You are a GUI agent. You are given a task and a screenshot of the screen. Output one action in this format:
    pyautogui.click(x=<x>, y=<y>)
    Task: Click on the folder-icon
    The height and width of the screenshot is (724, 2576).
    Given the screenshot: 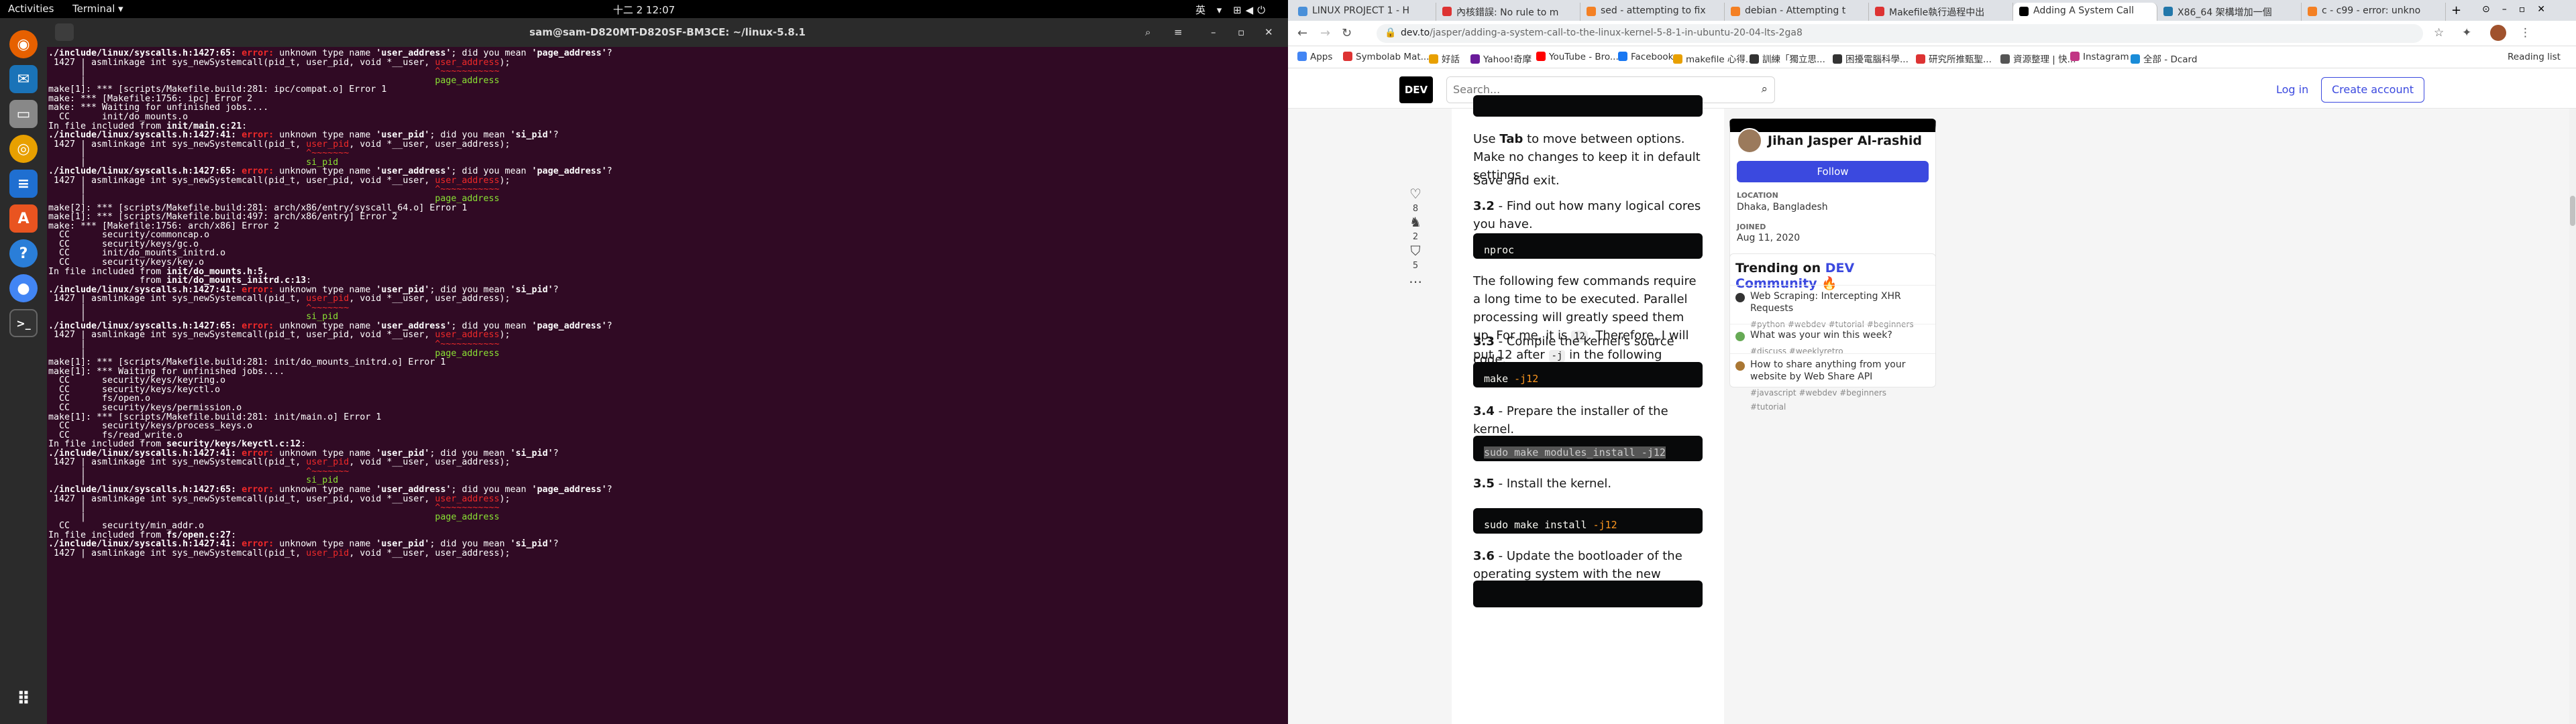 What is the action you would take?
    pyautogui.click(x=1433, y=59)
    